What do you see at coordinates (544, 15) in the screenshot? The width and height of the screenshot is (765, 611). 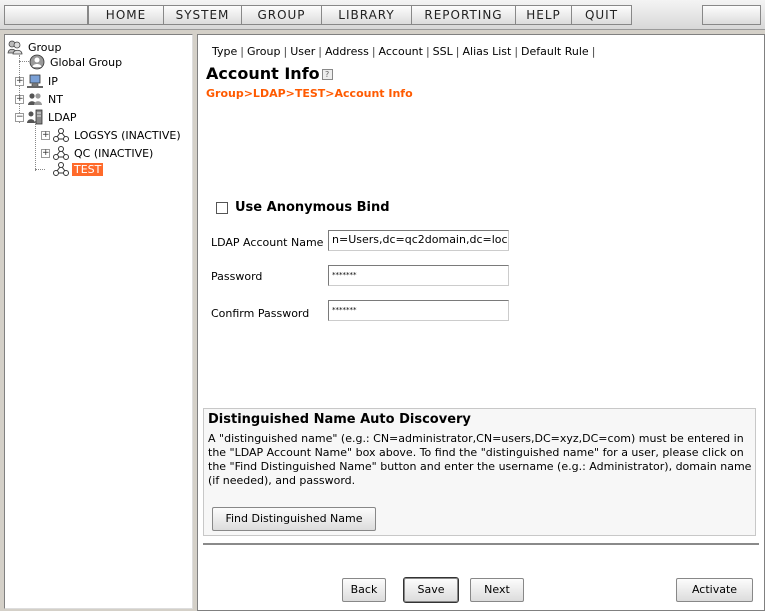 I see `menu-help: HELP` at bounding box center [544, 15].